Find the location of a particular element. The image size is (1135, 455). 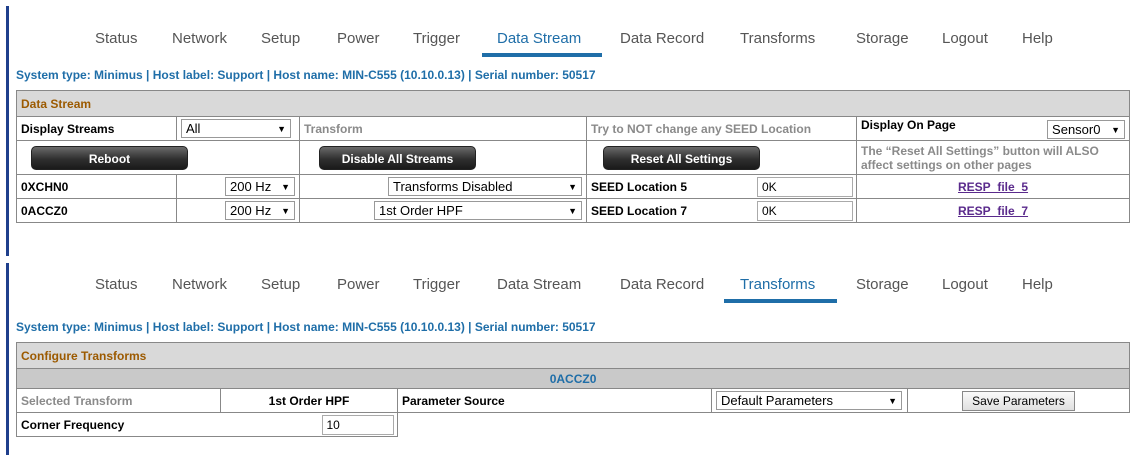

resp-cell: RESP_file_5 is located at coordinates (993, 186).